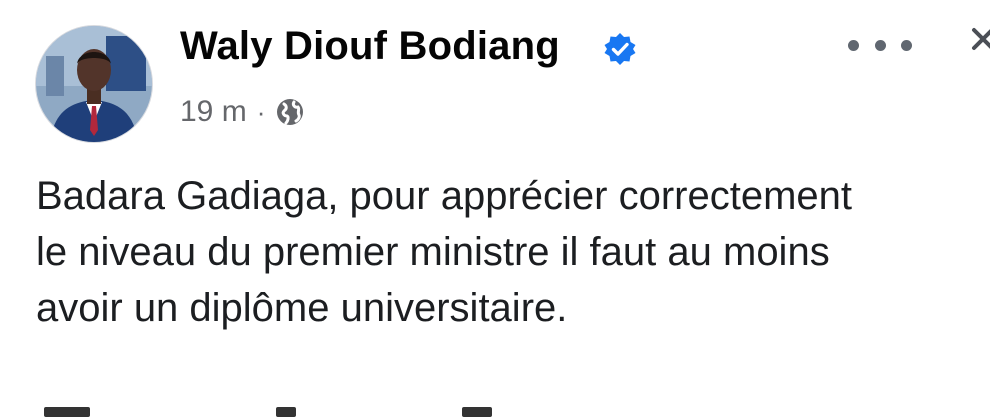 The height and width of the screenshot is (417, 990). What do you see at coordinates (620, 49) in the screenshot?
I see `verified-badge-icon` at bounding box center [620, 49].